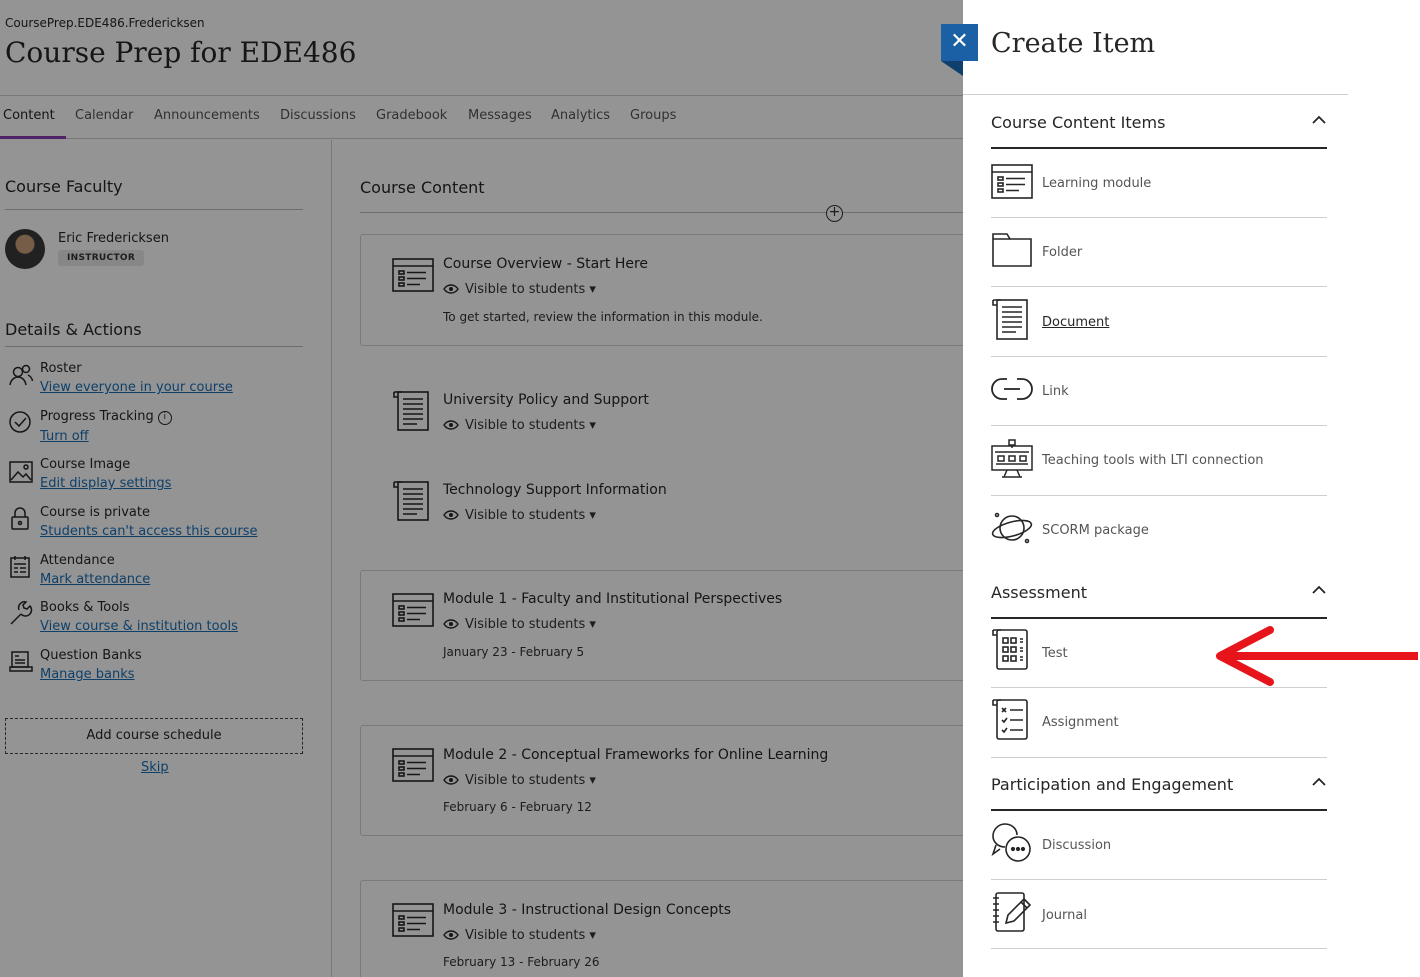  I want to click on group-heading-participation: Participation and Engagement, so click(1112, 784).